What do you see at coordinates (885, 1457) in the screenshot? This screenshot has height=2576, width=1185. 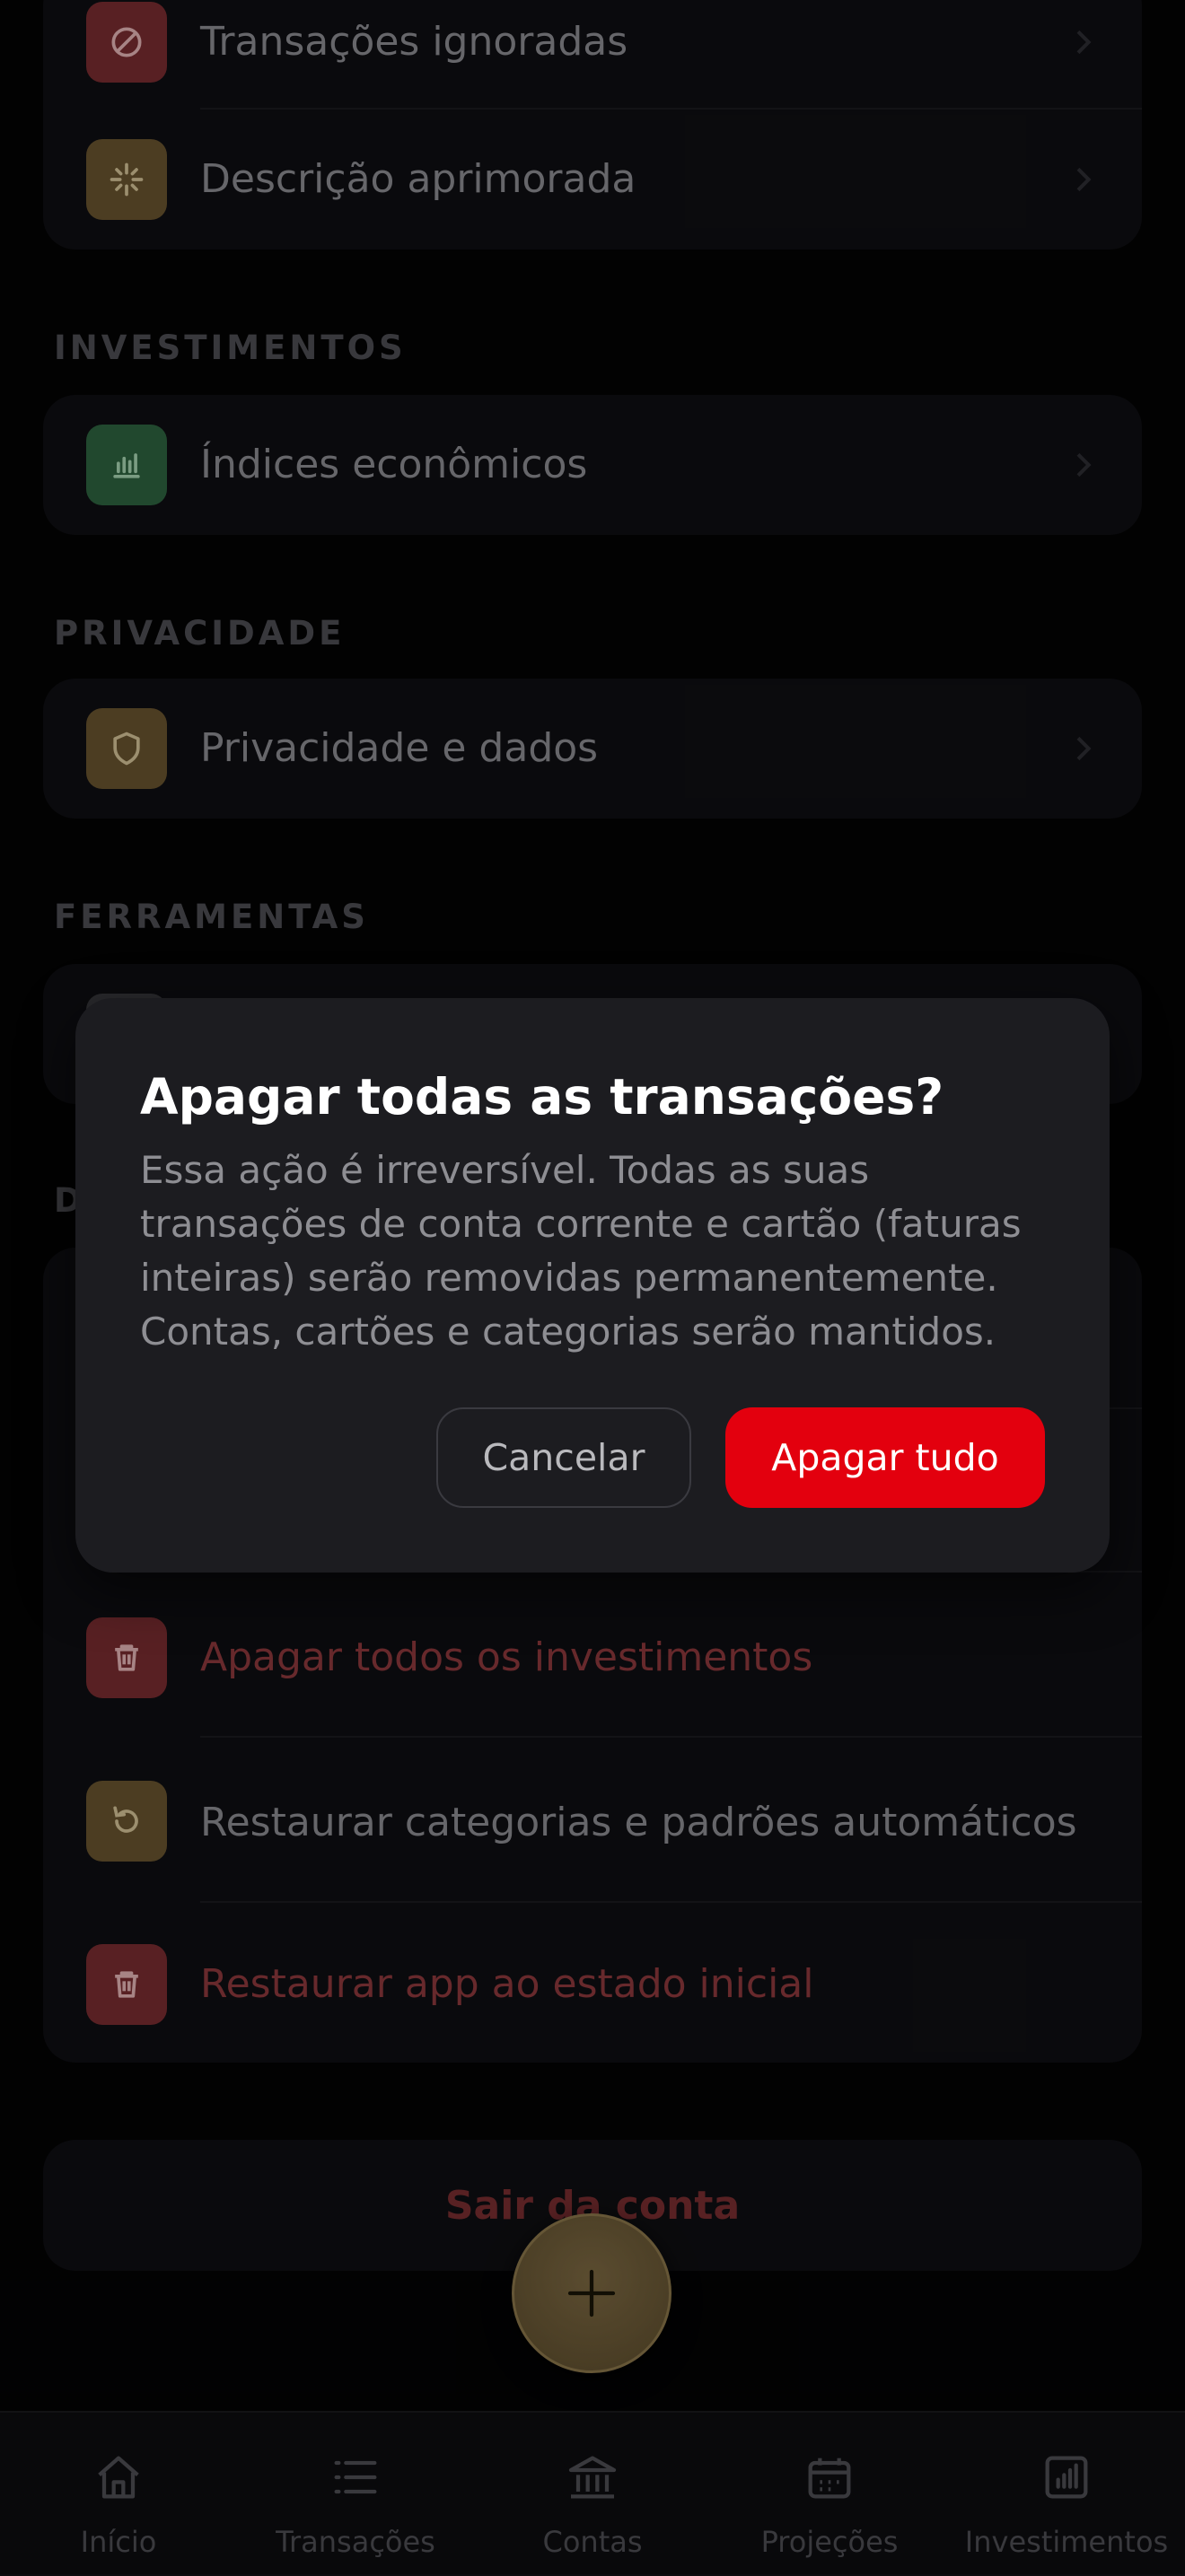 I see `delete-all-button: Apagar tudo` at bounding box center [885, 1457].